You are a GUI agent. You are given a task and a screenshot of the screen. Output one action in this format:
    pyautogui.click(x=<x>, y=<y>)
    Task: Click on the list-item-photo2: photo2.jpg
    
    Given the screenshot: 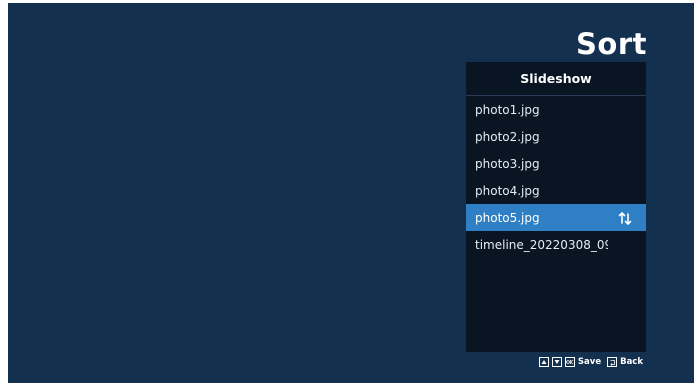 What is the action you would take?
    pyautogui.click(x=556, y=136)
    